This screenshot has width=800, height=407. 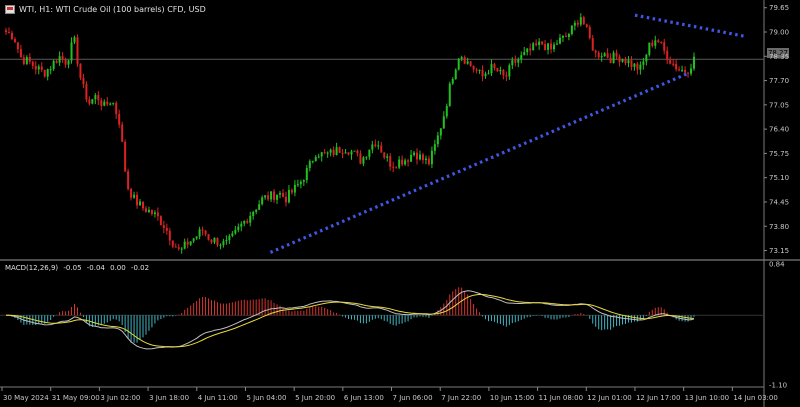 I want to click on time-tick-label: 12 Jun 01:00, so click(x=609, y=398).